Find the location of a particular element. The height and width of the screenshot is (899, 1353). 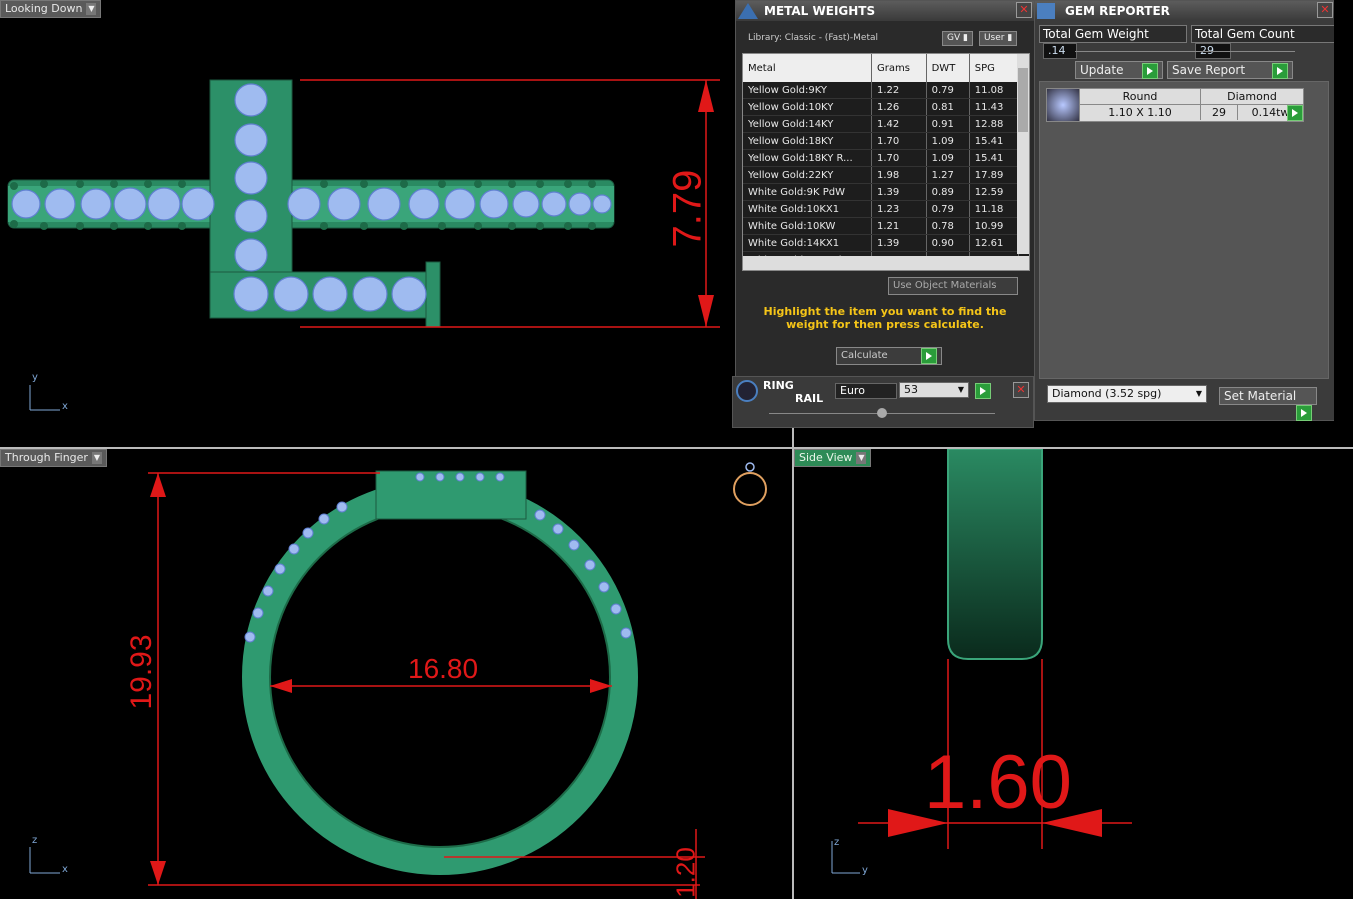

save-report-button: Save Report is located at coordinates (1230, 70).